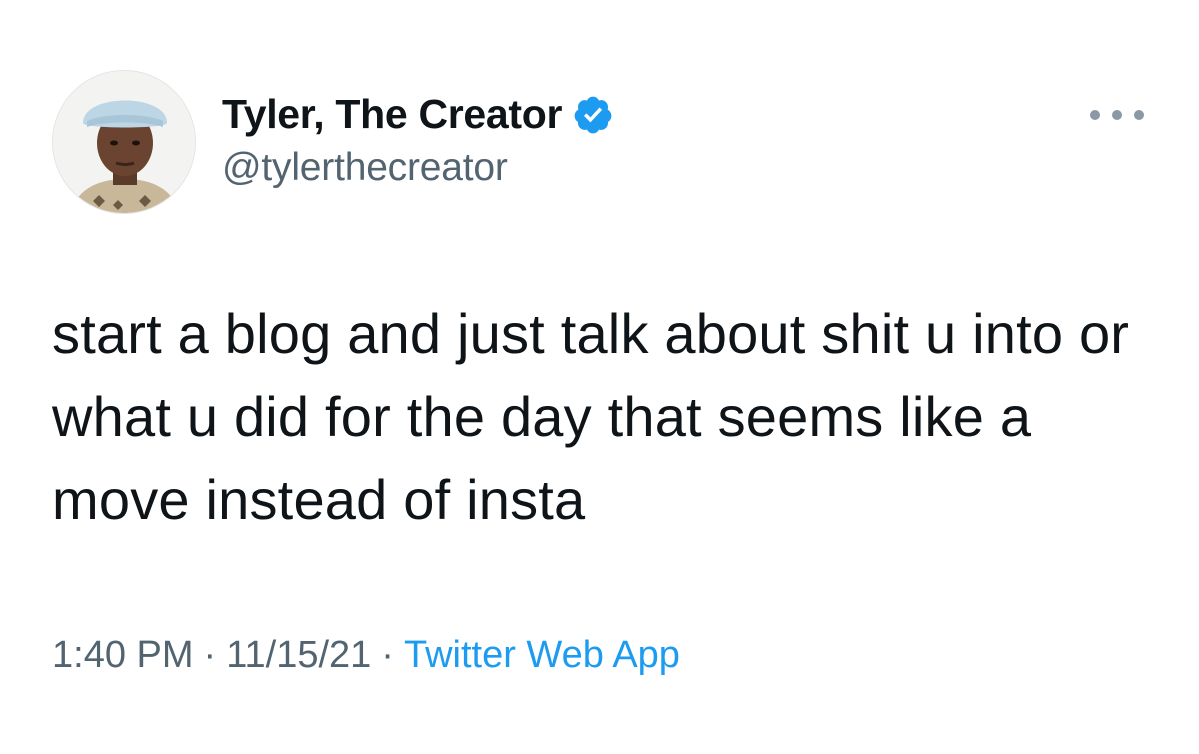  I want to click on avatar-photo, so click(124, 142).